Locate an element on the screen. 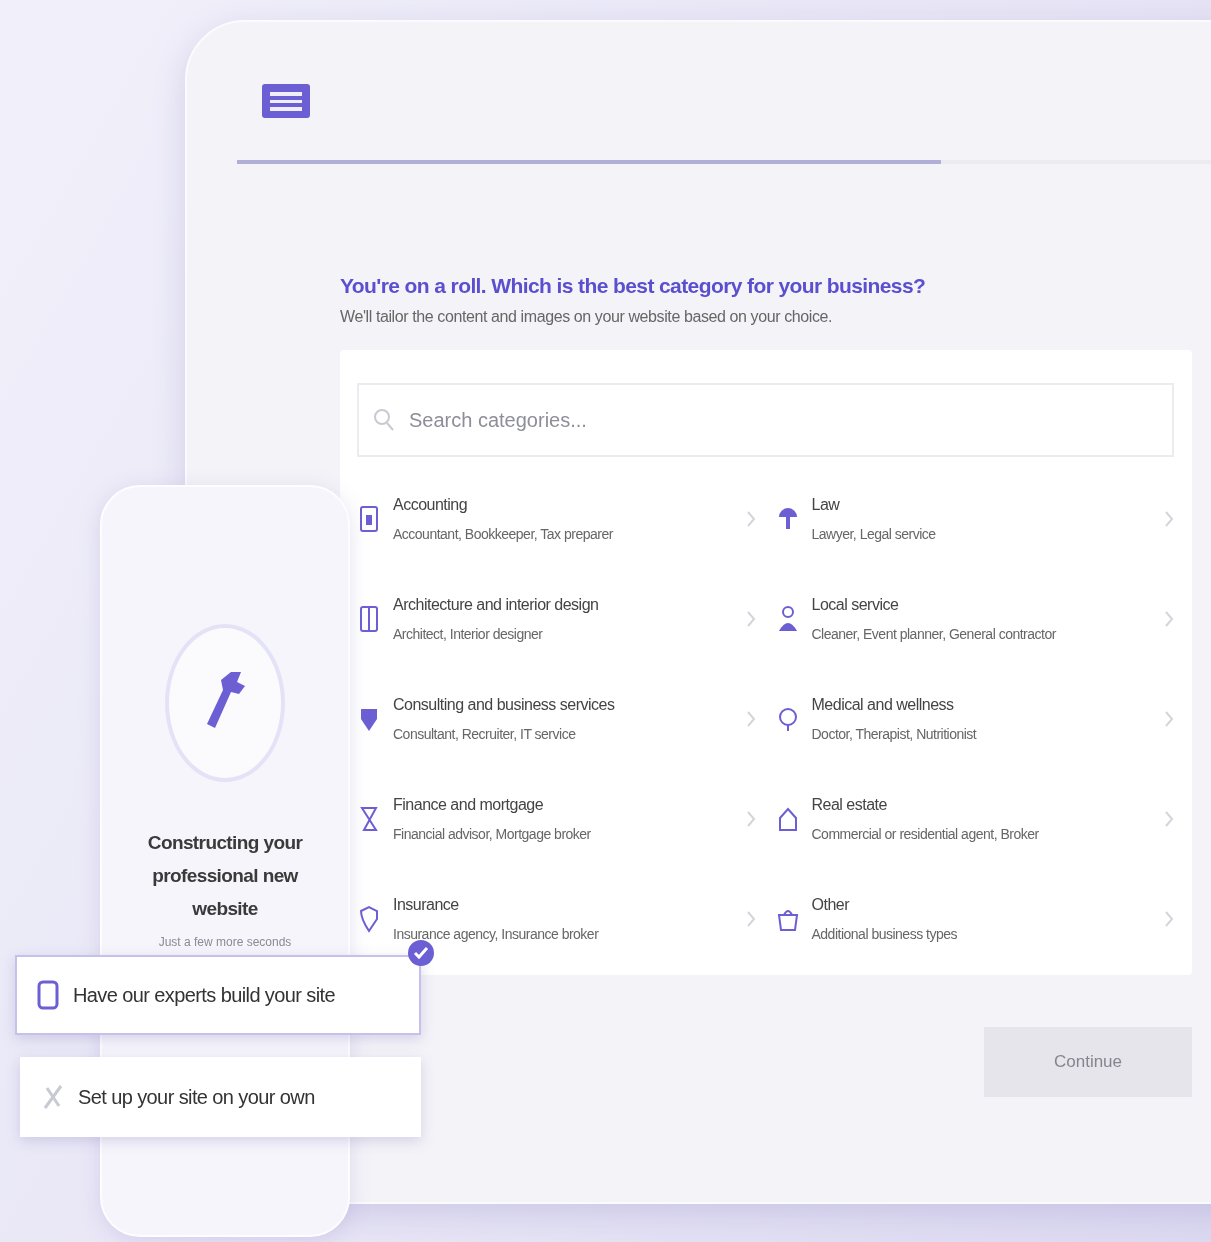 This screenshot has width=1211, height=1242. category-examples: Accountant, Bookkeeper, Tax preparer is located at coordinates (504, 534).